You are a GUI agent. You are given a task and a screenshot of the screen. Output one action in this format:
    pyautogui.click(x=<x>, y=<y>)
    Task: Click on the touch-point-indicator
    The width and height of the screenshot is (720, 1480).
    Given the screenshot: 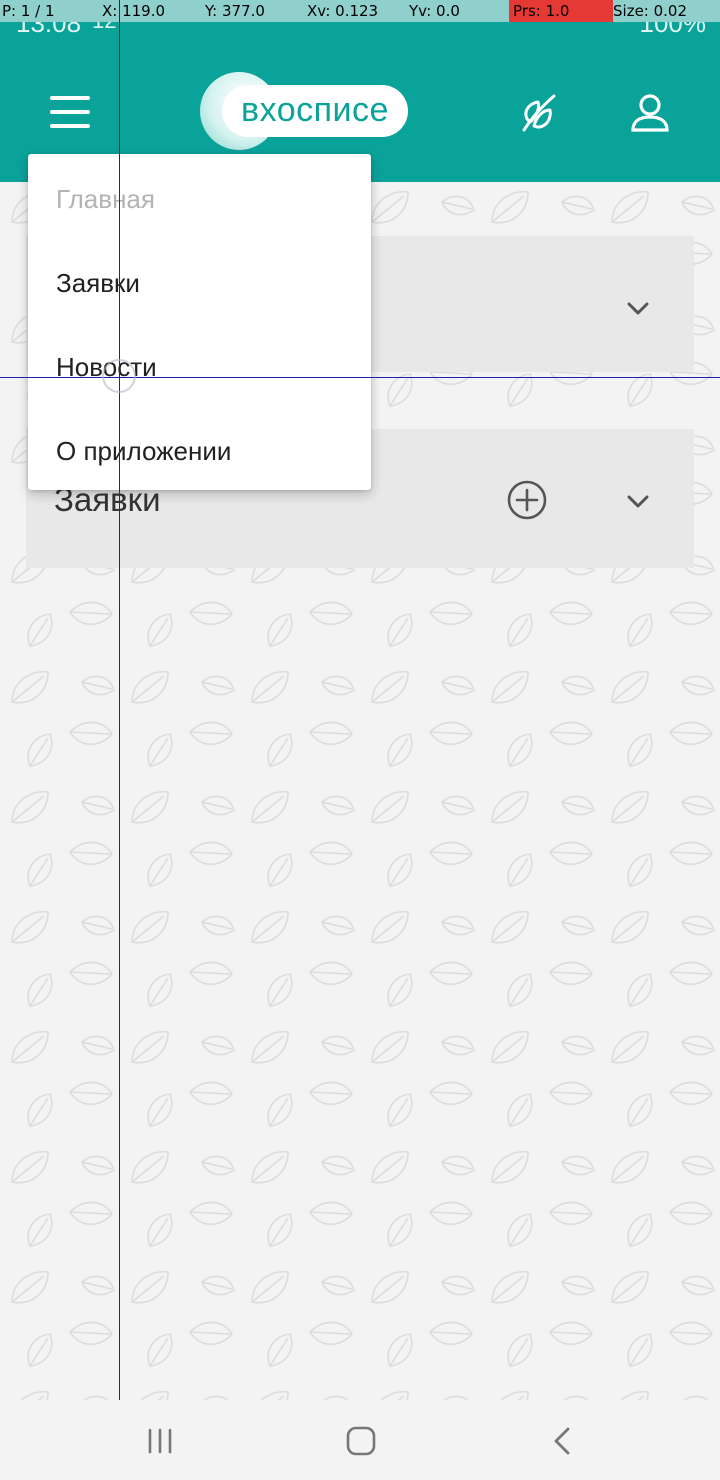 What is the action you would take?
    pyautogui.click(x=119, y=376)
    